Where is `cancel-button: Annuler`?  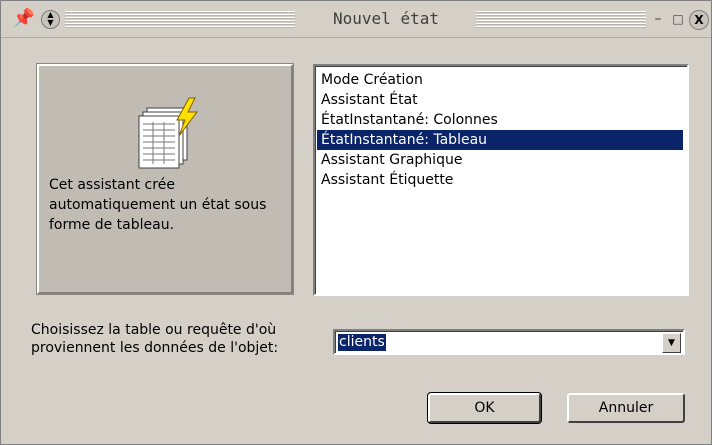 cancel-button: Annuler is located at coordinates (626, 408).